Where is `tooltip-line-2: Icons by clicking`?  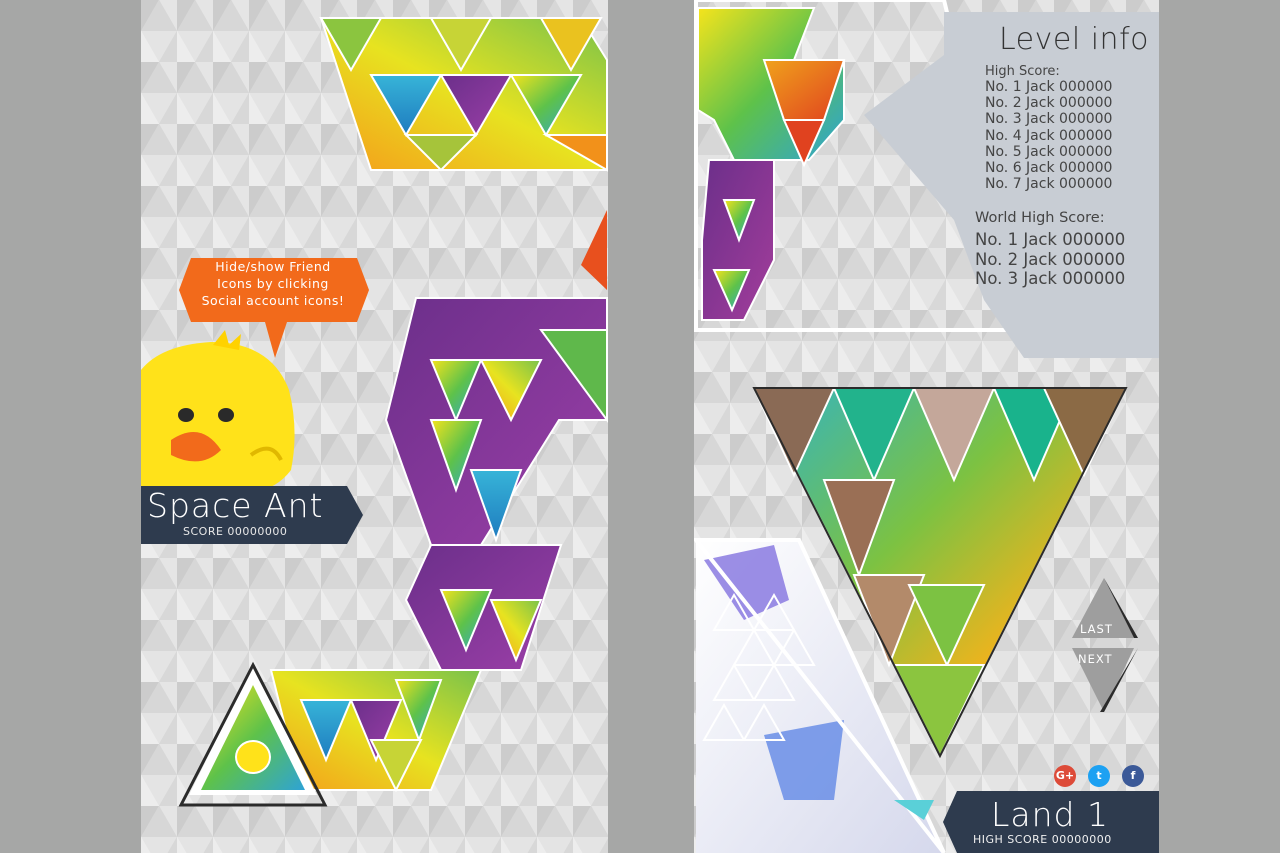 tooltip-line-2: Icons by clicking is located at coordinates (273, 283).